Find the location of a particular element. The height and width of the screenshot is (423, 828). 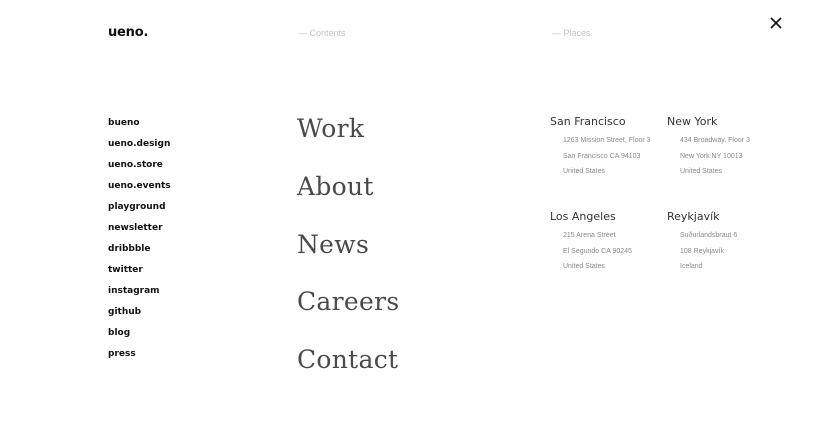

link-blog: blog is located at coordinates (139, 336).